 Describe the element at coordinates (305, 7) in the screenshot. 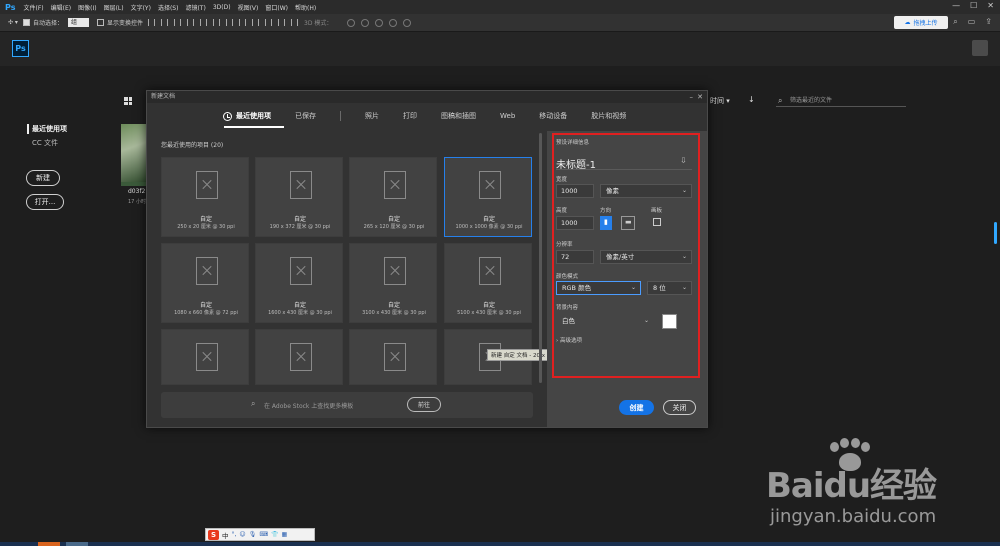

I see `menu-help: 帮助(H)` at that location.